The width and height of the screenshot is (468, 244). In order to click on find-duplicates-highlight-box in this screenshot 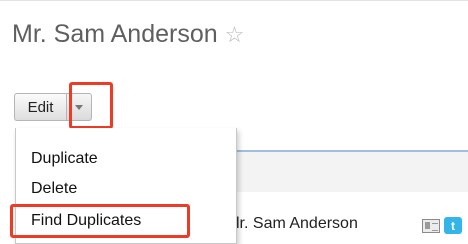, I will do `click(100, 221)`.